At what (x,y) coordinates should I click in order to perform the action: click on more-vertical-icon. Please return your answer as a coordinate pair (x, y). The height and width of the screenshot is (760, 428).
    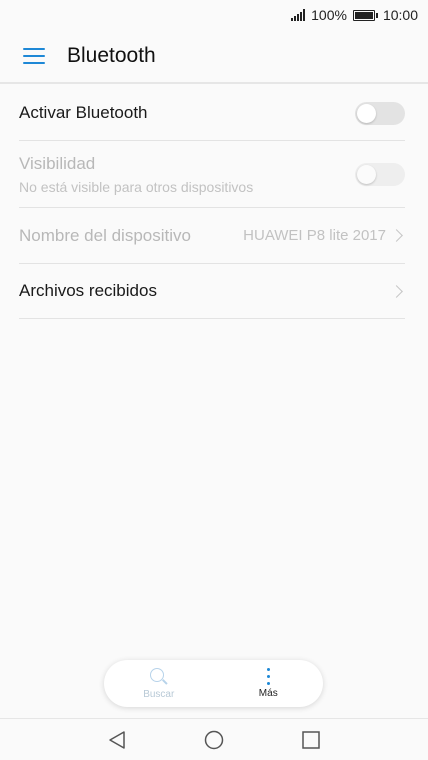
    Looking at the image, I should click on (268, 676).